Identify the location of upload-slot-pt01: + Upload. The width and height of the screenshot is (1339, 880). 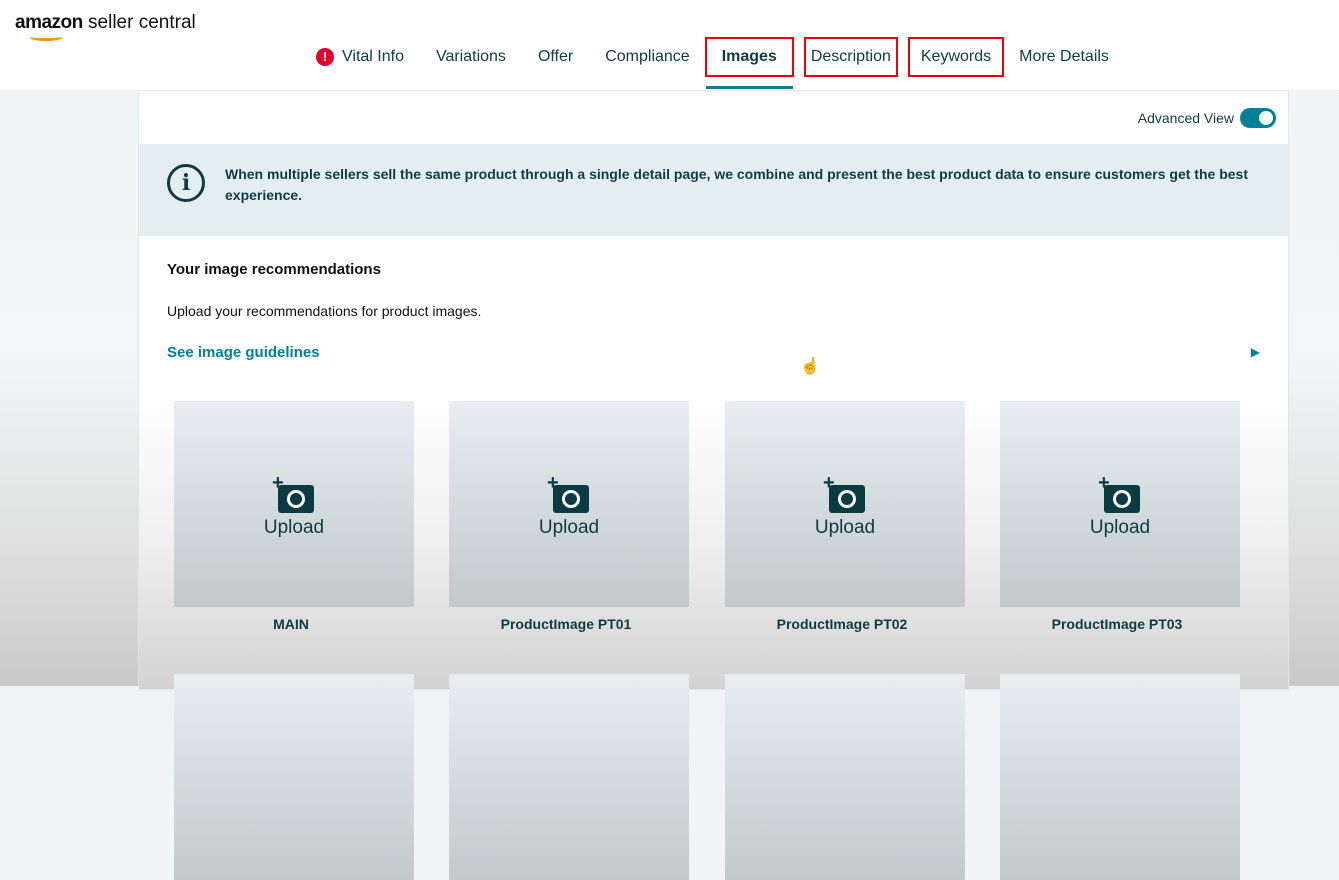
(569, 504).